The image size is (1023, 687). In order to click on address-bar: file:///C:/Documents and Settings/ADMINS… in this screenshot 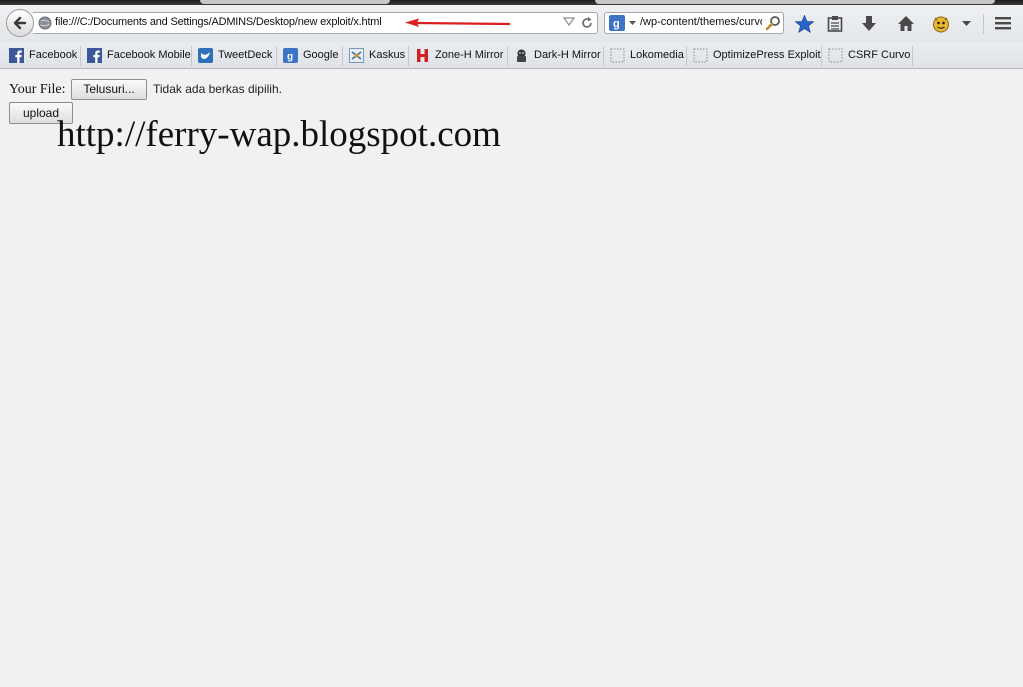, I will do `click(315, 23)`.